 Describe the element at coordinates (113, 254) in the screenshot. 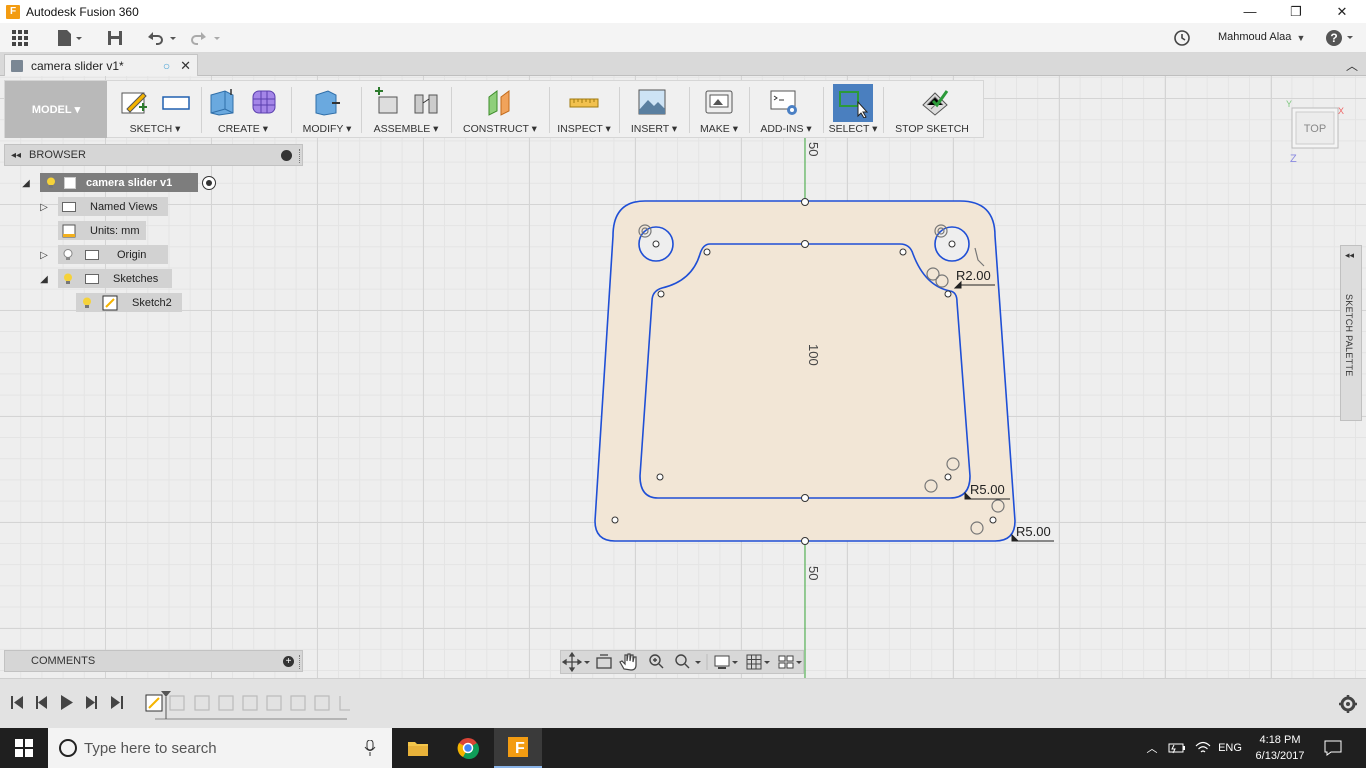

I see `tree-item-origin: Origin` at that location.